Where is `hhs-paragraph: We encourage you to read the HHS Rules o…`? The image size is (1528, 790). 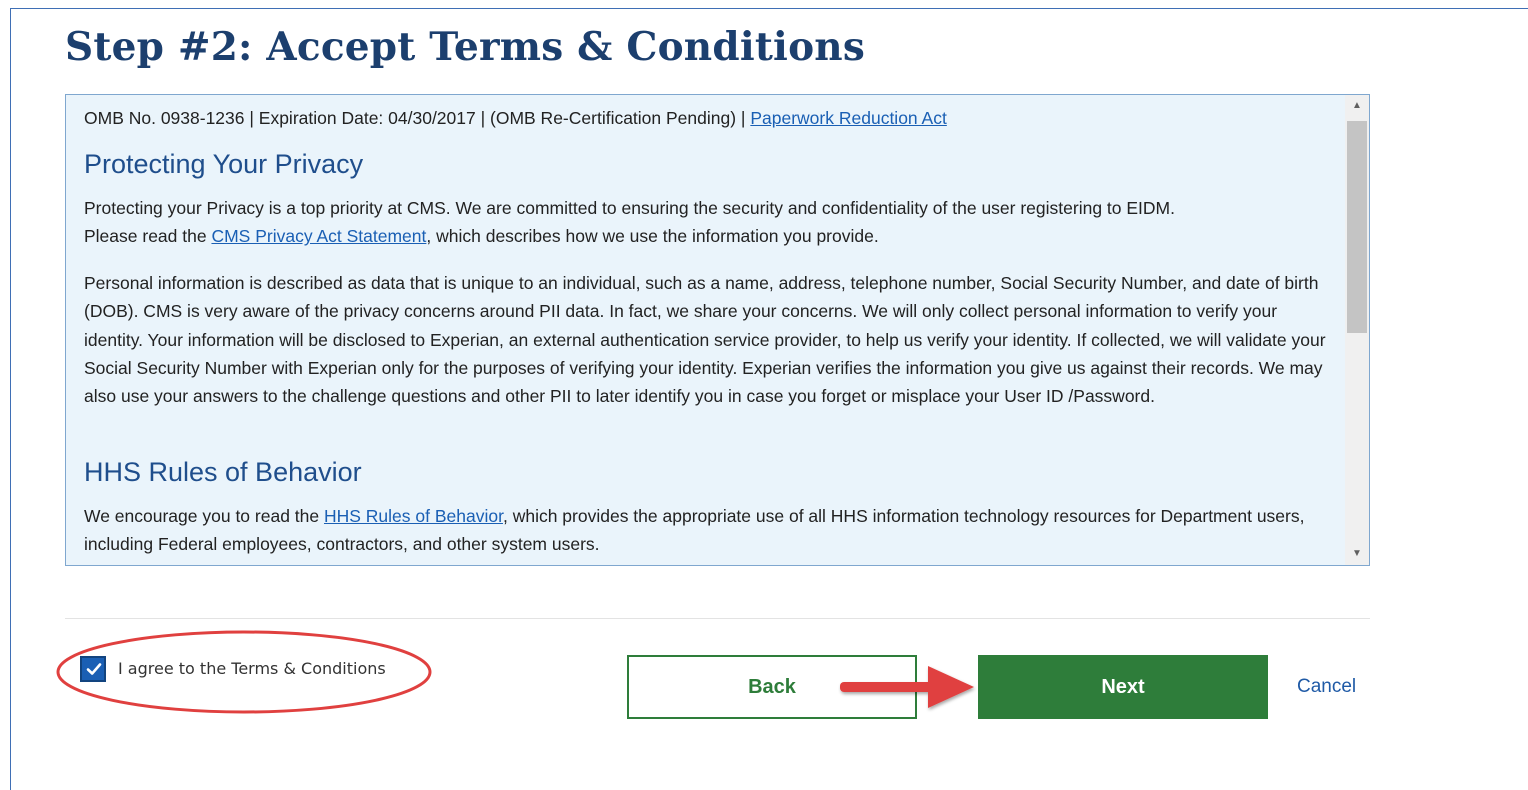 hhs-paragraph: We encourage you to read the HHS Rules o… is located at coordinates (709, 530).